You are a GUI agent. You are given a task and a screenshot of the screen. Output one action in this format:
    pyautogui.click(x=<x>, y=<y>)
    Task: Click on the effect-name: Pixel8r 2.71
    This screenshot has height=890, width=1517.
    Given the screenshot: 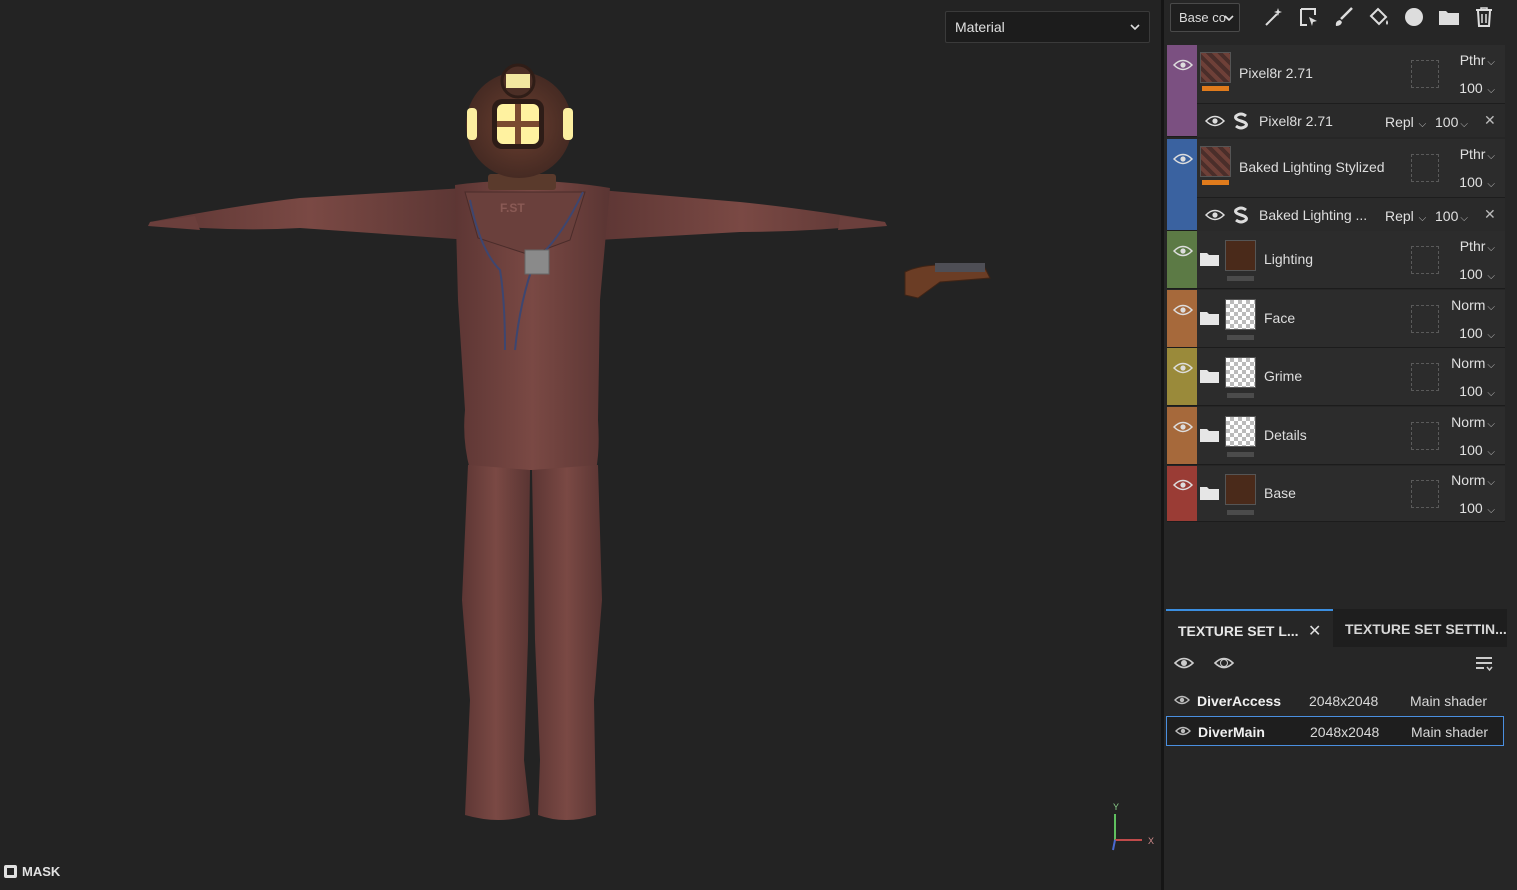 What is the action you would take?
    pyautogui.click(x=1296, y=121)
    